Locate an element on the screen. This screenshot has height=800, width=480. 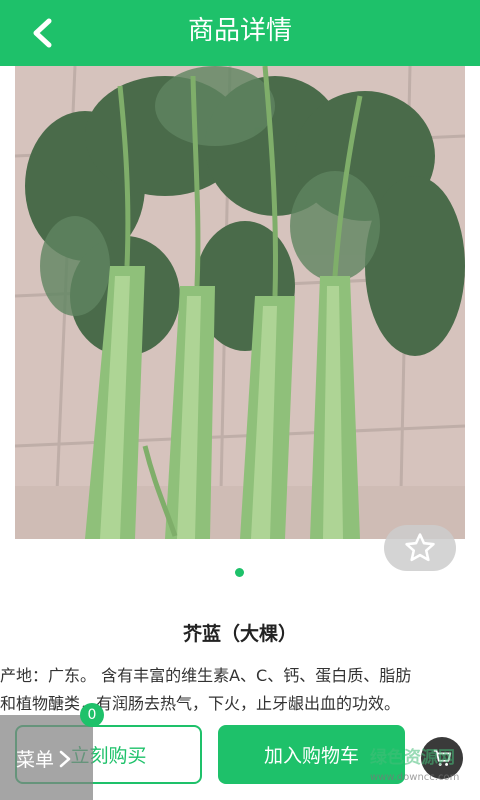
page-title: 商品详情 is located at coordinates (239, 31).